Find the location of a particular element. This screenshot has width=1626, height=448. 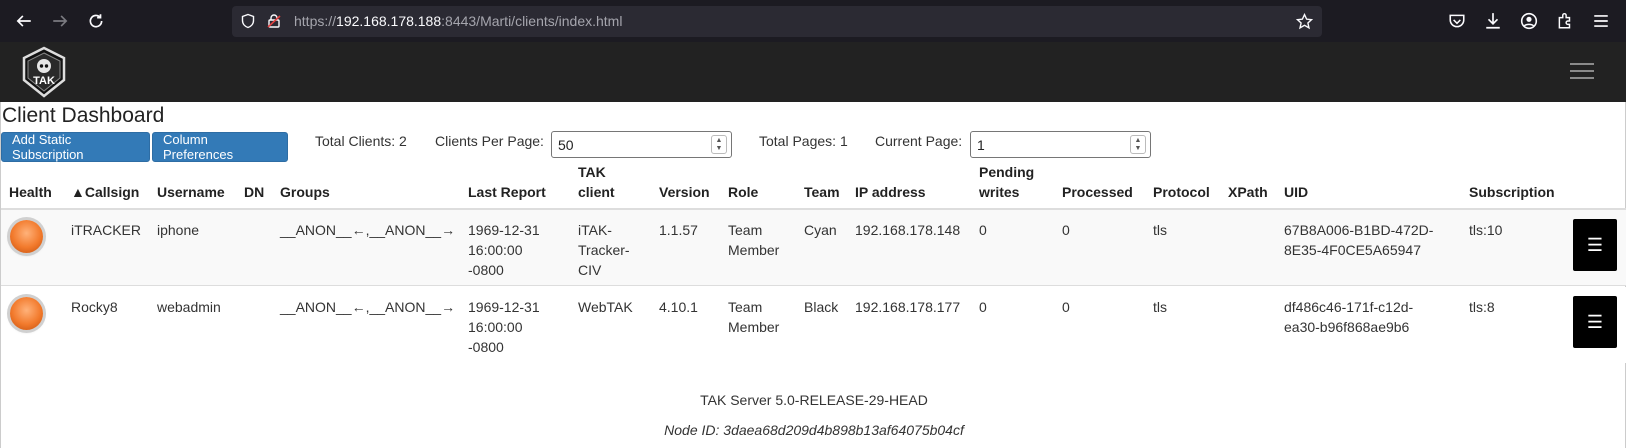

shield-icon is located at coordinates (248, 21).